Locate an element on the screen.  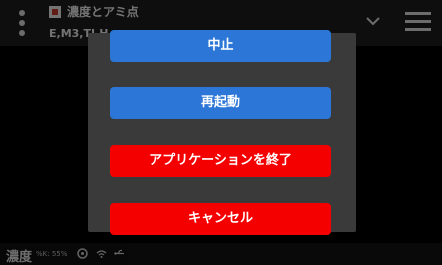
hamburger-menu-icon is located at coordinates (418, 21).